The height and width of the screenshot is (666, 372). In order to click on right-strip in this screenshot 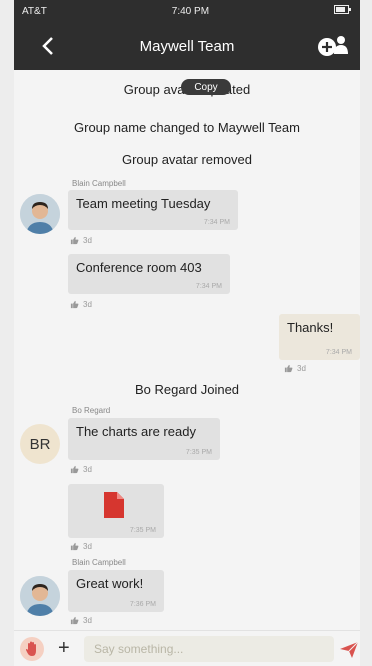, I will do `click(366, 333)`.